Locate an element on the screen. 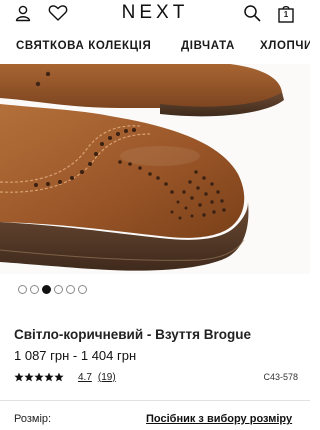 The height and width of the screenshot is (430, 320). nav-item-holiday-collection: СВЯТКОВА КОЛЕКЦІЯ is located at coordinates (83, 46).